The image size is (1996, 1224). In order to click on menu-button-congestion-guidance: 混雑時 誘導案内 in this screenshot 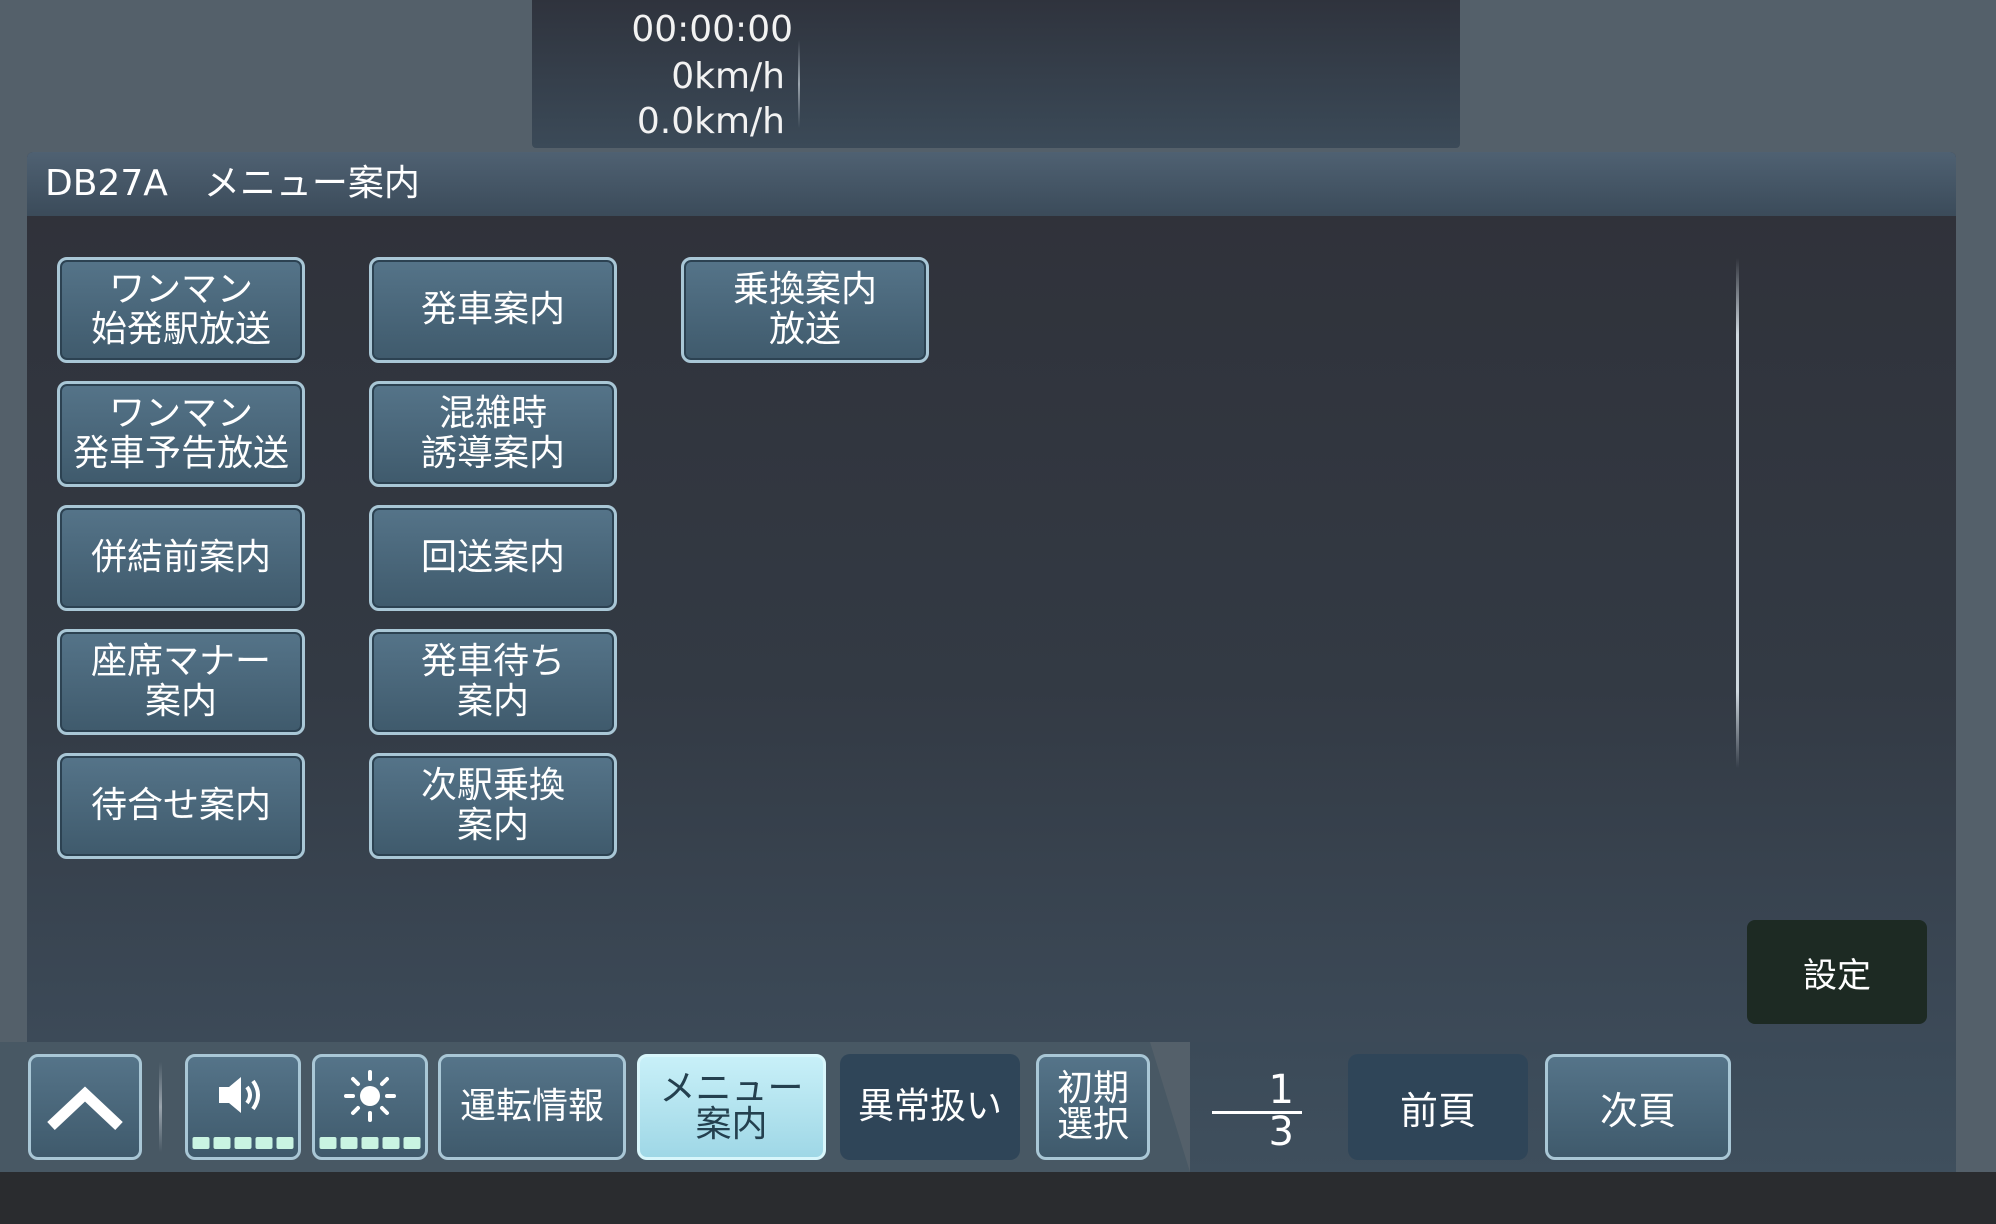, I will do `click(493, 434)`.